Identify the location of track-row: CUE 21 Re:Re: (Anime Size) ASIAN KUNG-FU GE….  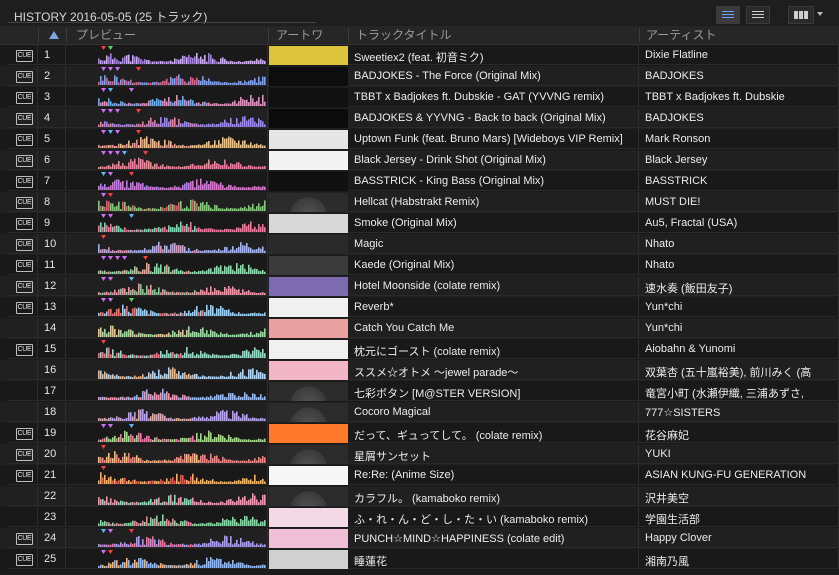
(419, 475).